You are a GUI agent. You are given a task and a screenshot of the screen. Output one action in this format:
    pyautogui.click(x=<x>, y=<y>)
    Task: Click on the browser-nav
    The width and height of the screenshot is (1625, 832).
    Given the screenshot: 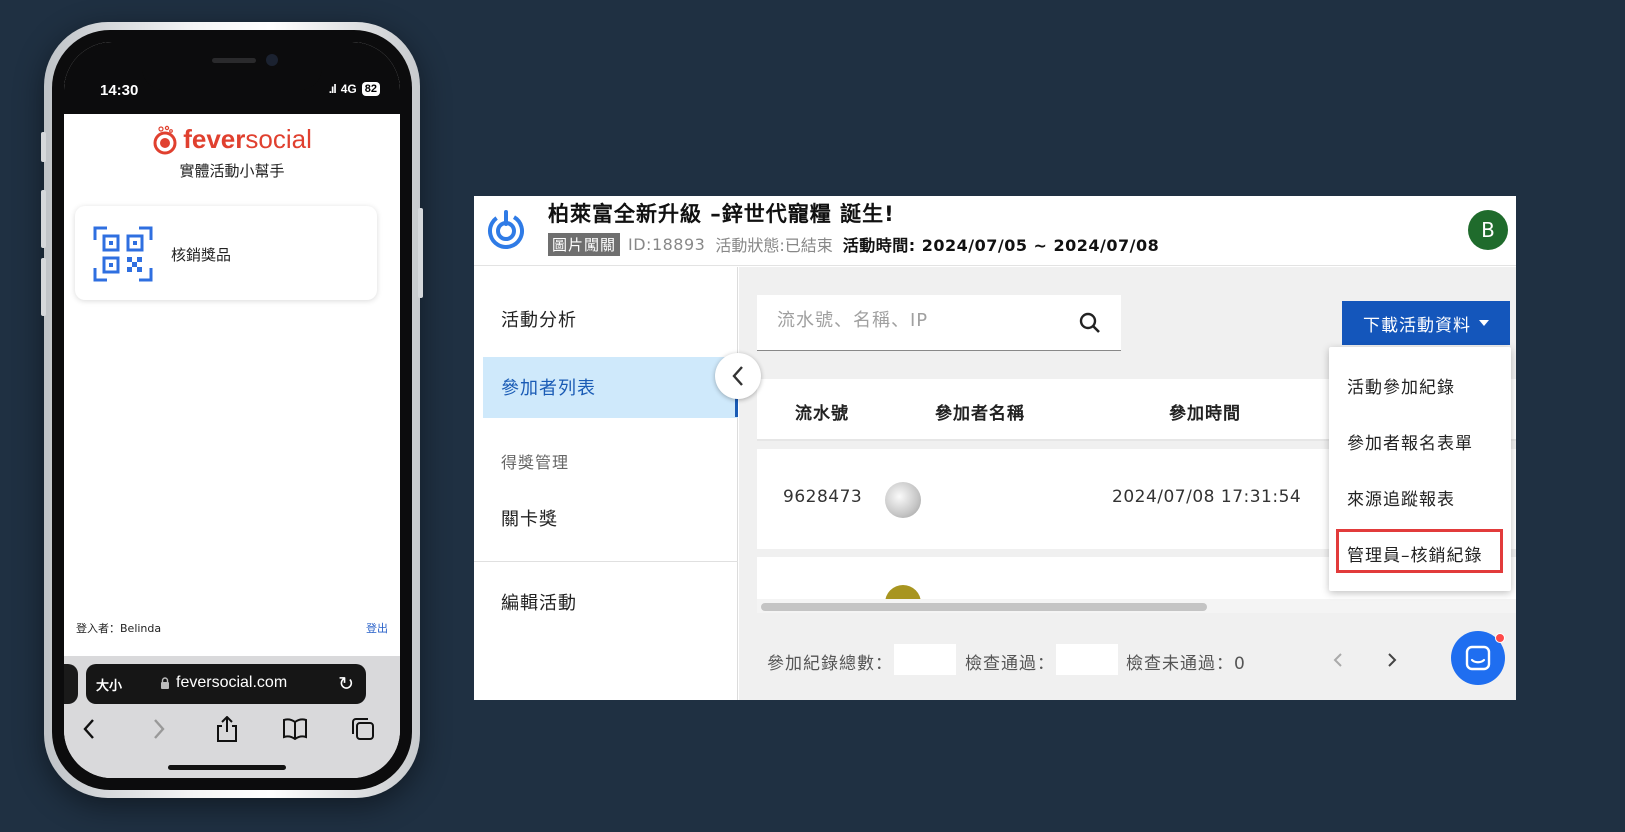 What is the action you would take?
    pyautogui.click(x=232, y=734)
    